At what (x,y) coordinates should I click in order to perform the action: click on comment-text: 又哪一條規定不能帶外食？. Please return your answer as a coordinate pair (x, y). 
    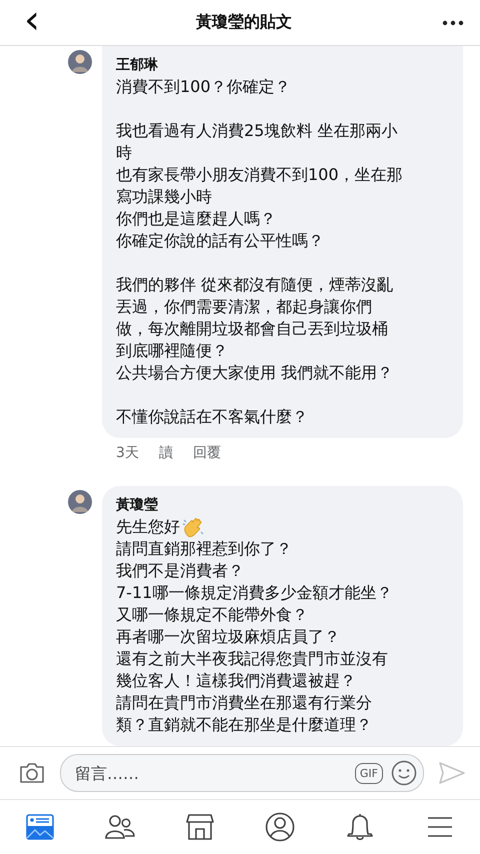
    Looking at the image, I should click on (212, 615).